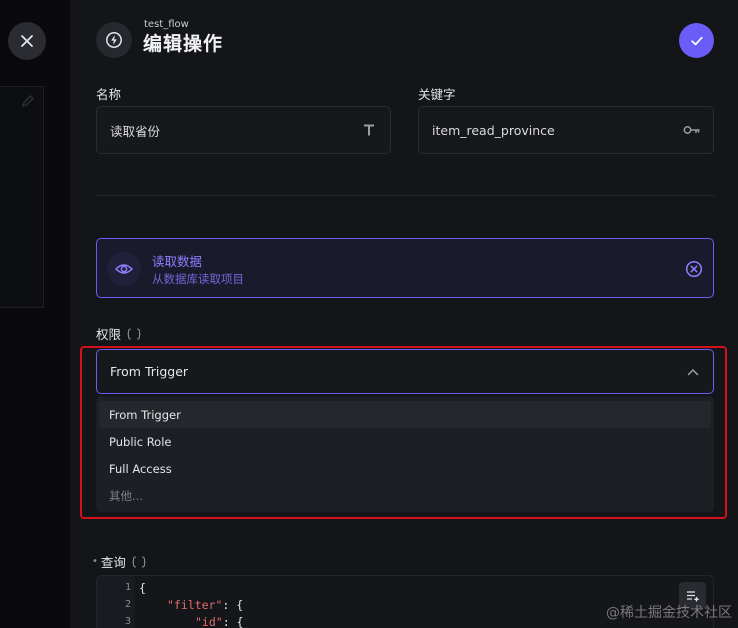 Image resolution: width=738 pixels, height=628 pixels. What do you see at coordinates (693, 371) in the screenshot?
I see `chevron-up-icon` at bounding box center [693, 371].